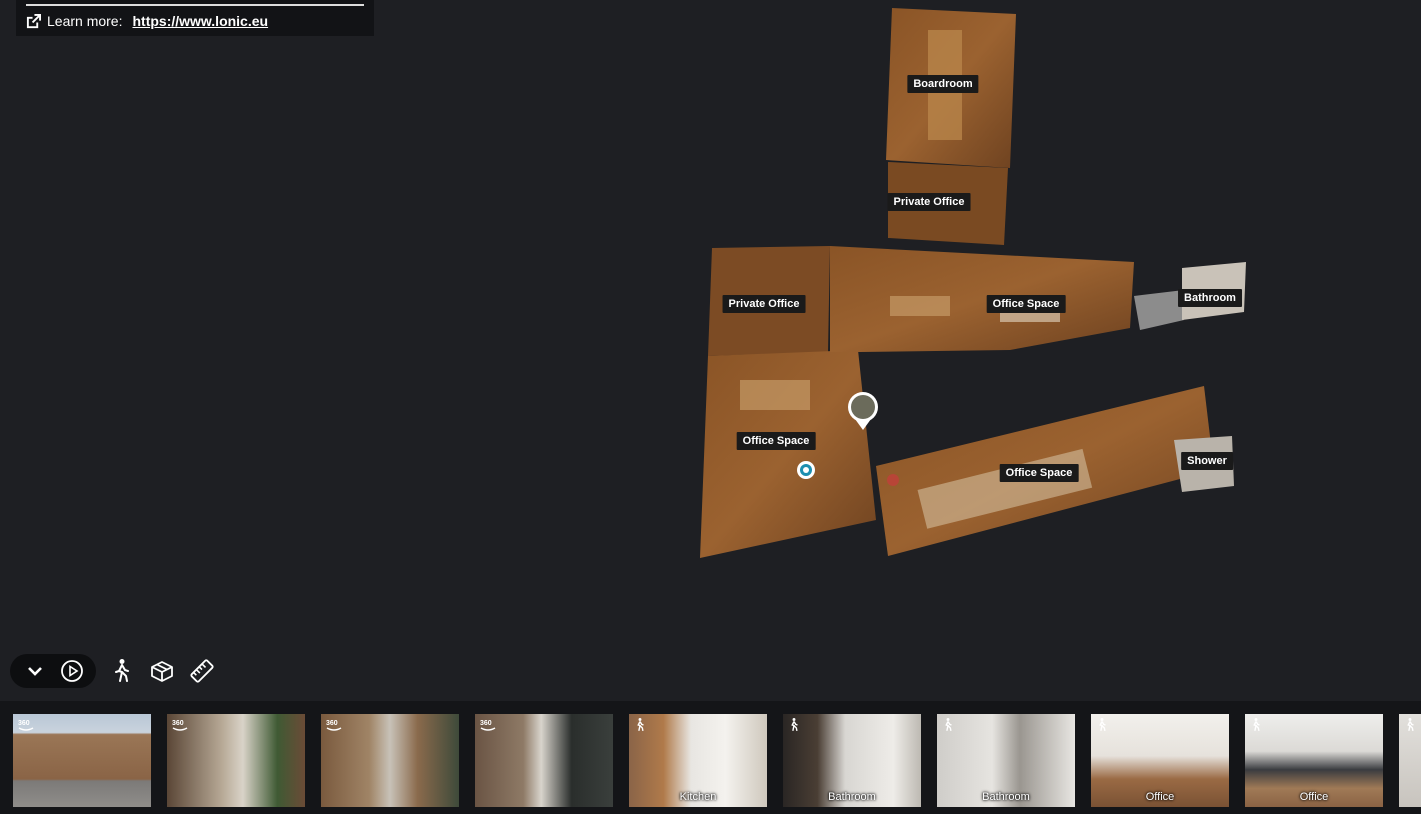 The image size is (1421, 814). I want to click on chevron-down-icon, so click(34, 671).